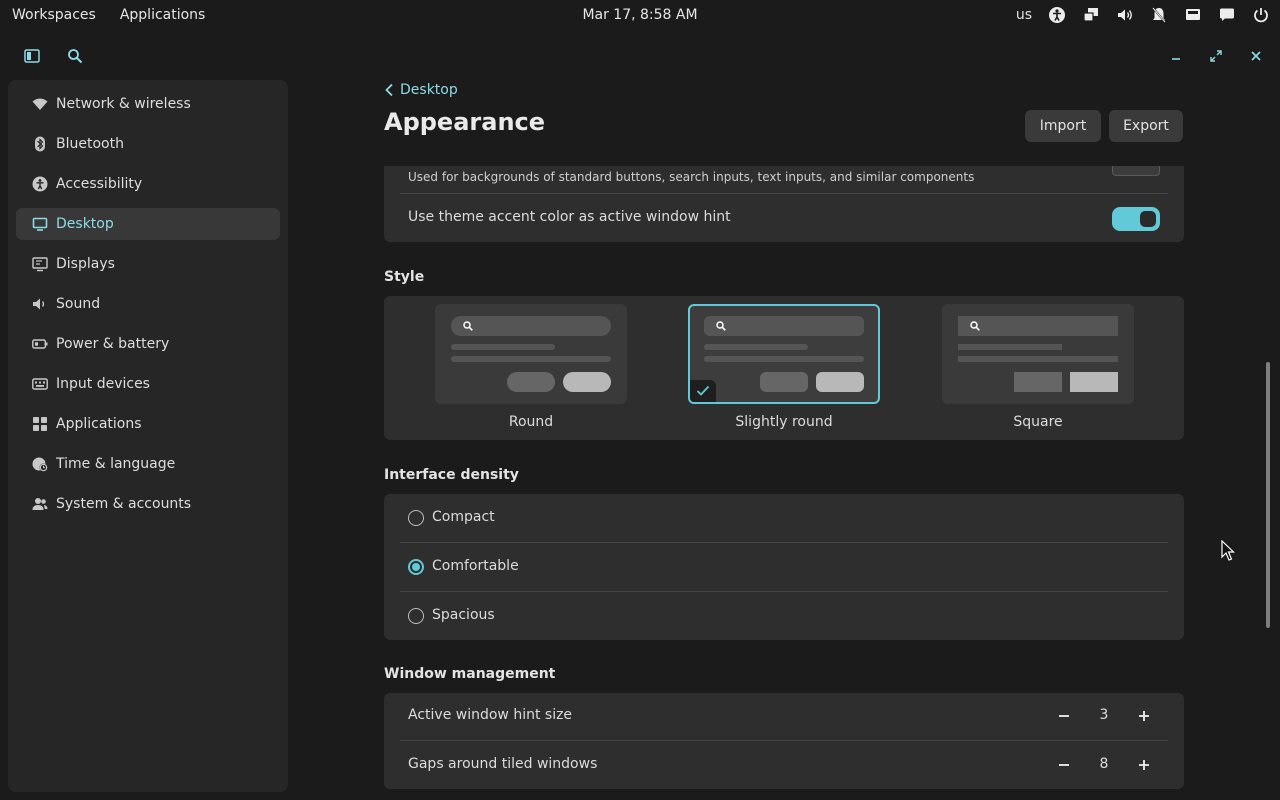 The image size is (1280, 800). I want to click on minus-icon, so click(1064, 716).